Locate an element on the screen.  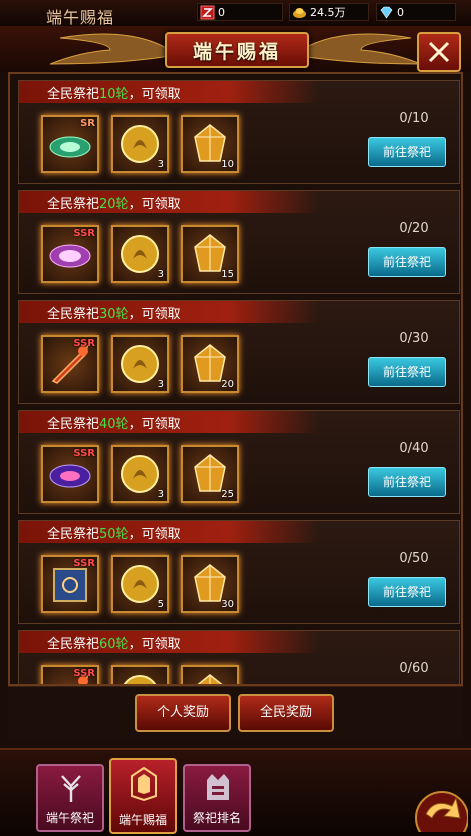
back-button is located at coordinates (437, 812).